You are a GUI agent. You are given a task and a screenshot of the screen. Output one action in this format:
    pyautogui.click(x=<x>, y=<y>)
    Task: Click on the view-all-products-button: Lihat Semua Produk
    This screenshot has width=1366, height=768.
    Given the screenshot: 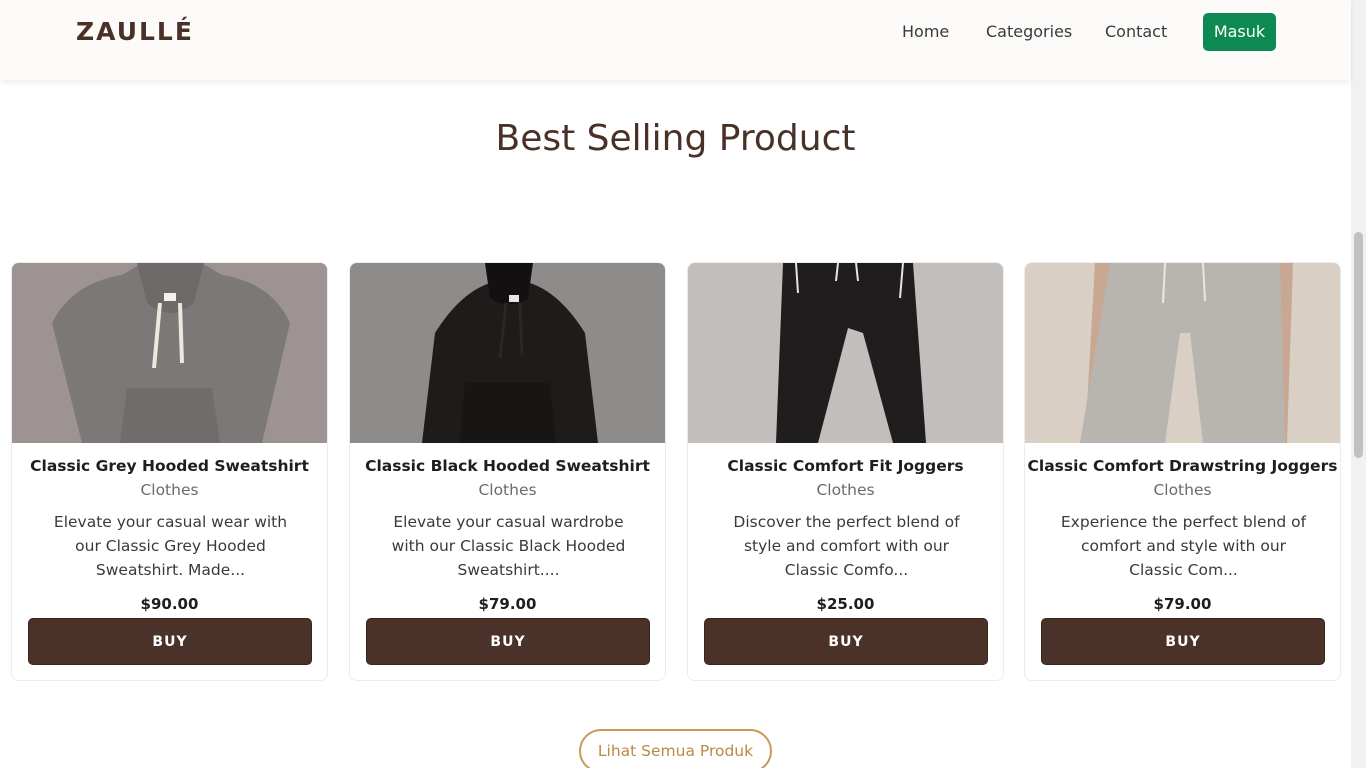 What is the action you would take?
    pyautogui.click(x=675, y=748)
    